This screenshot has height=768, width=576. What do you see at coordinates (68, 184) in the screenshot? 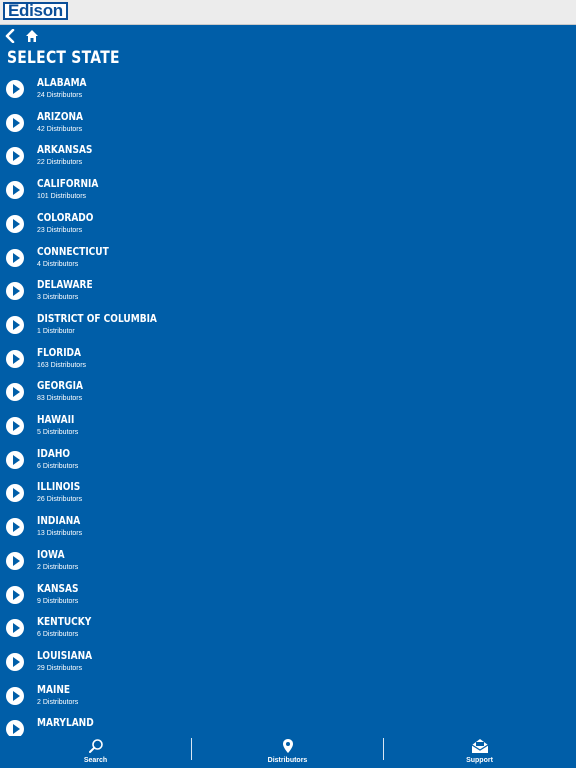
I see `state-name: CALIFORNIA` at bounding box center [68, 184].